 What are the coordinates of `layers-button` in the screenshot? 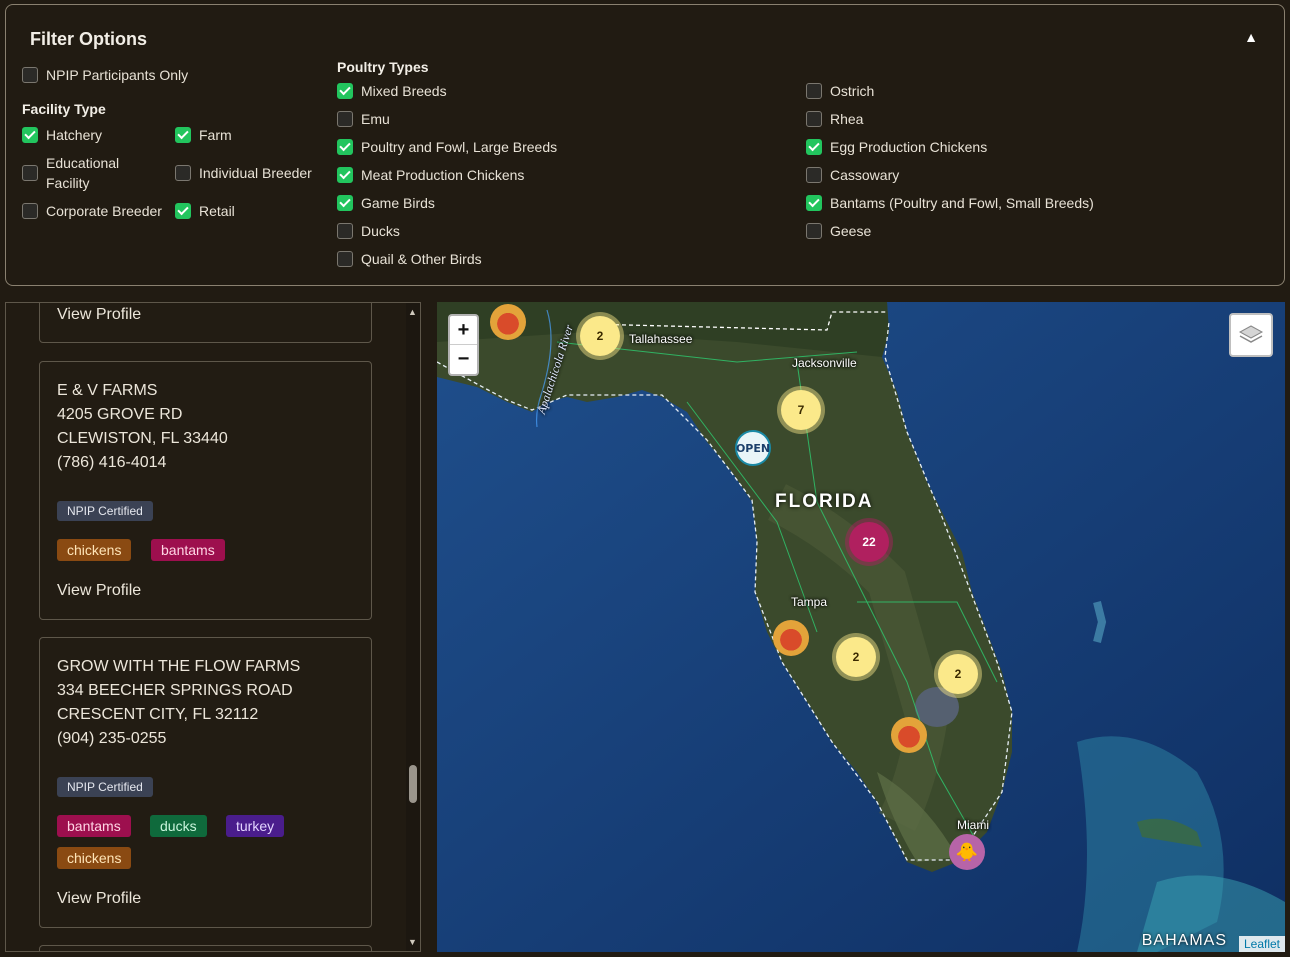 It's located at (1251, 335).